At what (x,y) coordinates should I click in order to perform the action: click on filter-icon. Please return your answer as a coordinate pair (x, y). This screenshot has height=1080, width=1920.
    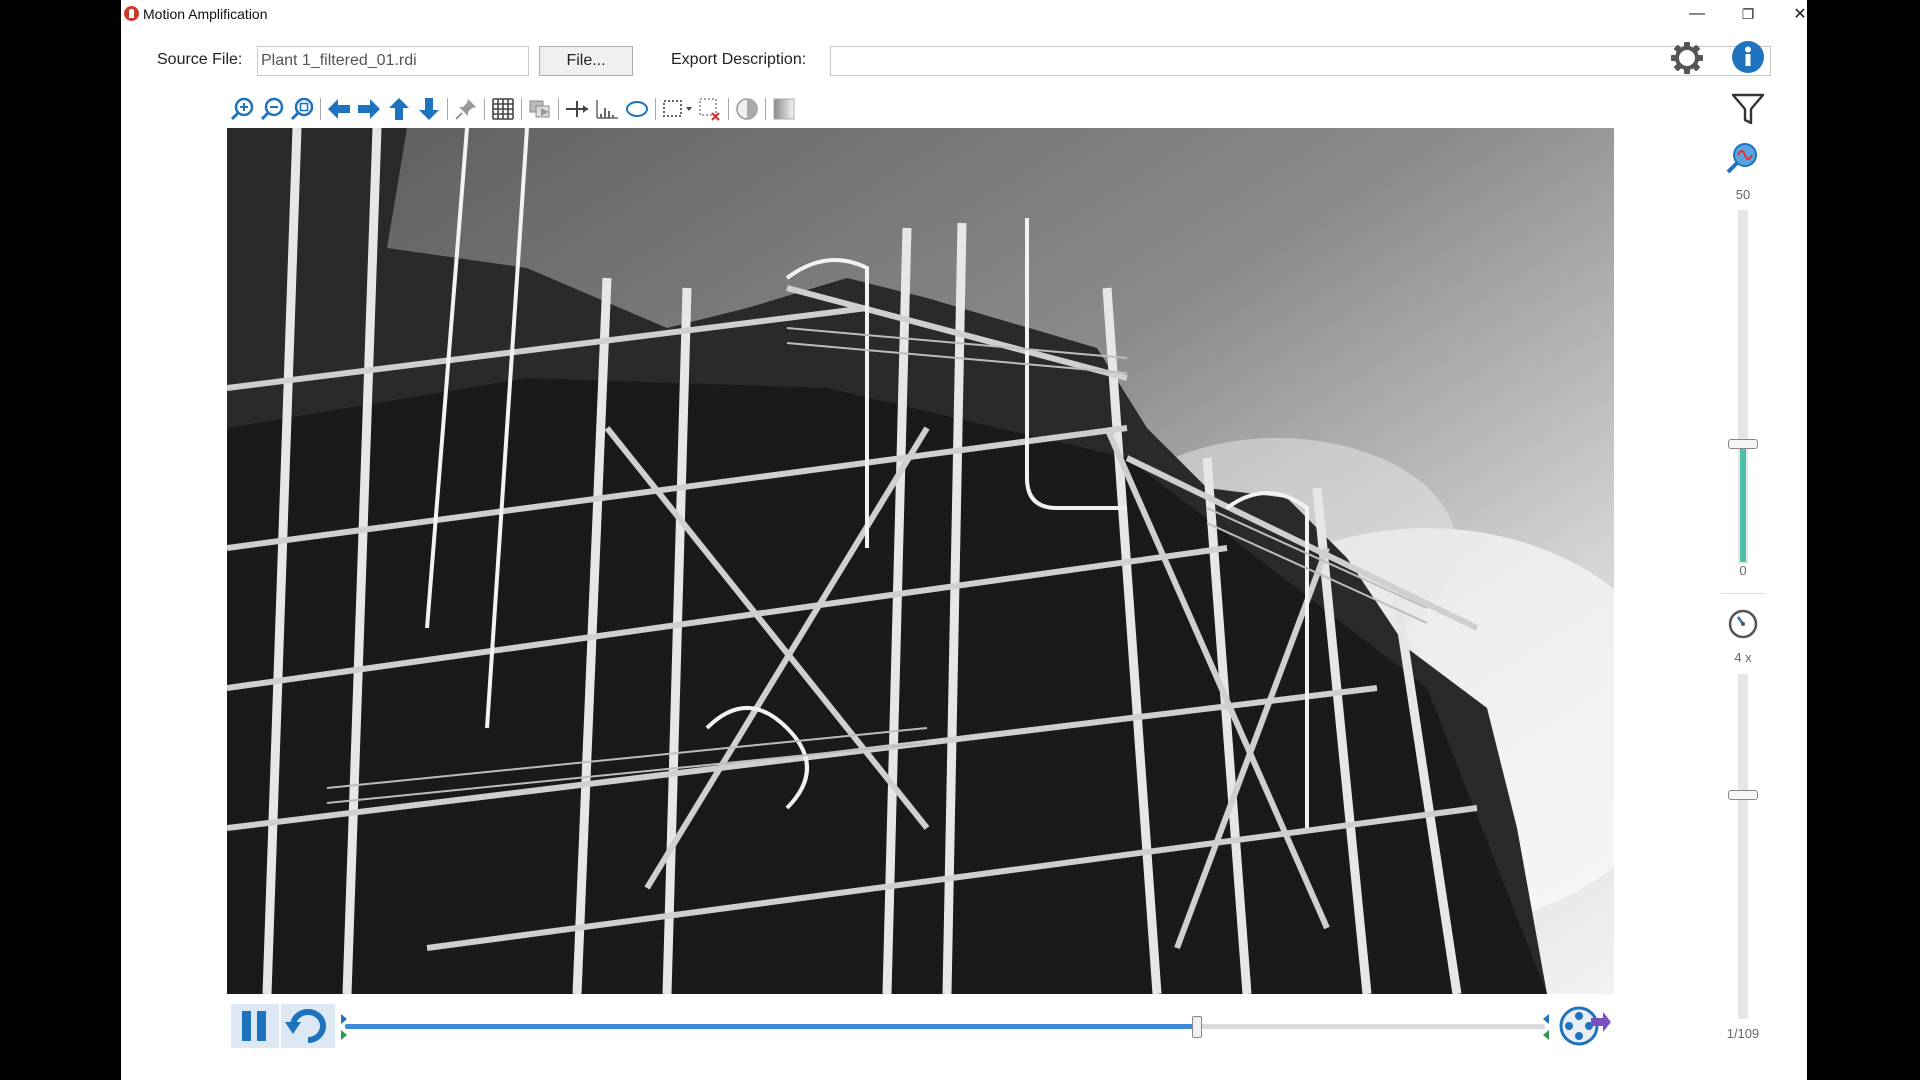
    Looking at the image, I should click on (1748, 109).